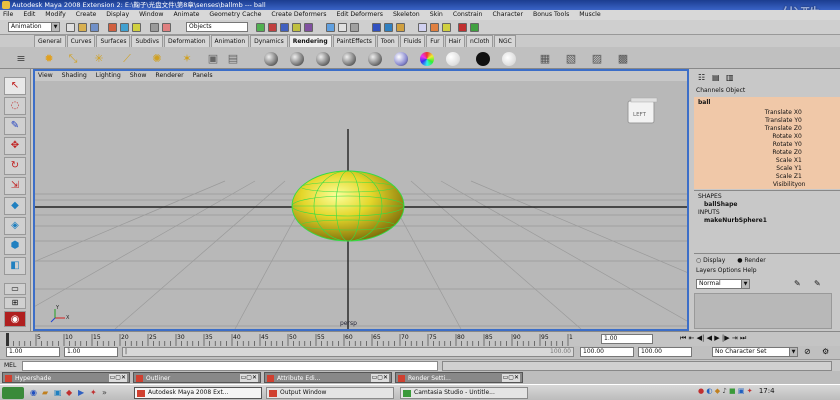 The width and height of the screenshot is (840, 400). What do you see at coordinates (406, 14) in the screenshot?
I see `menu-skeleton: Skeleton` at bounding box center [406, 14].